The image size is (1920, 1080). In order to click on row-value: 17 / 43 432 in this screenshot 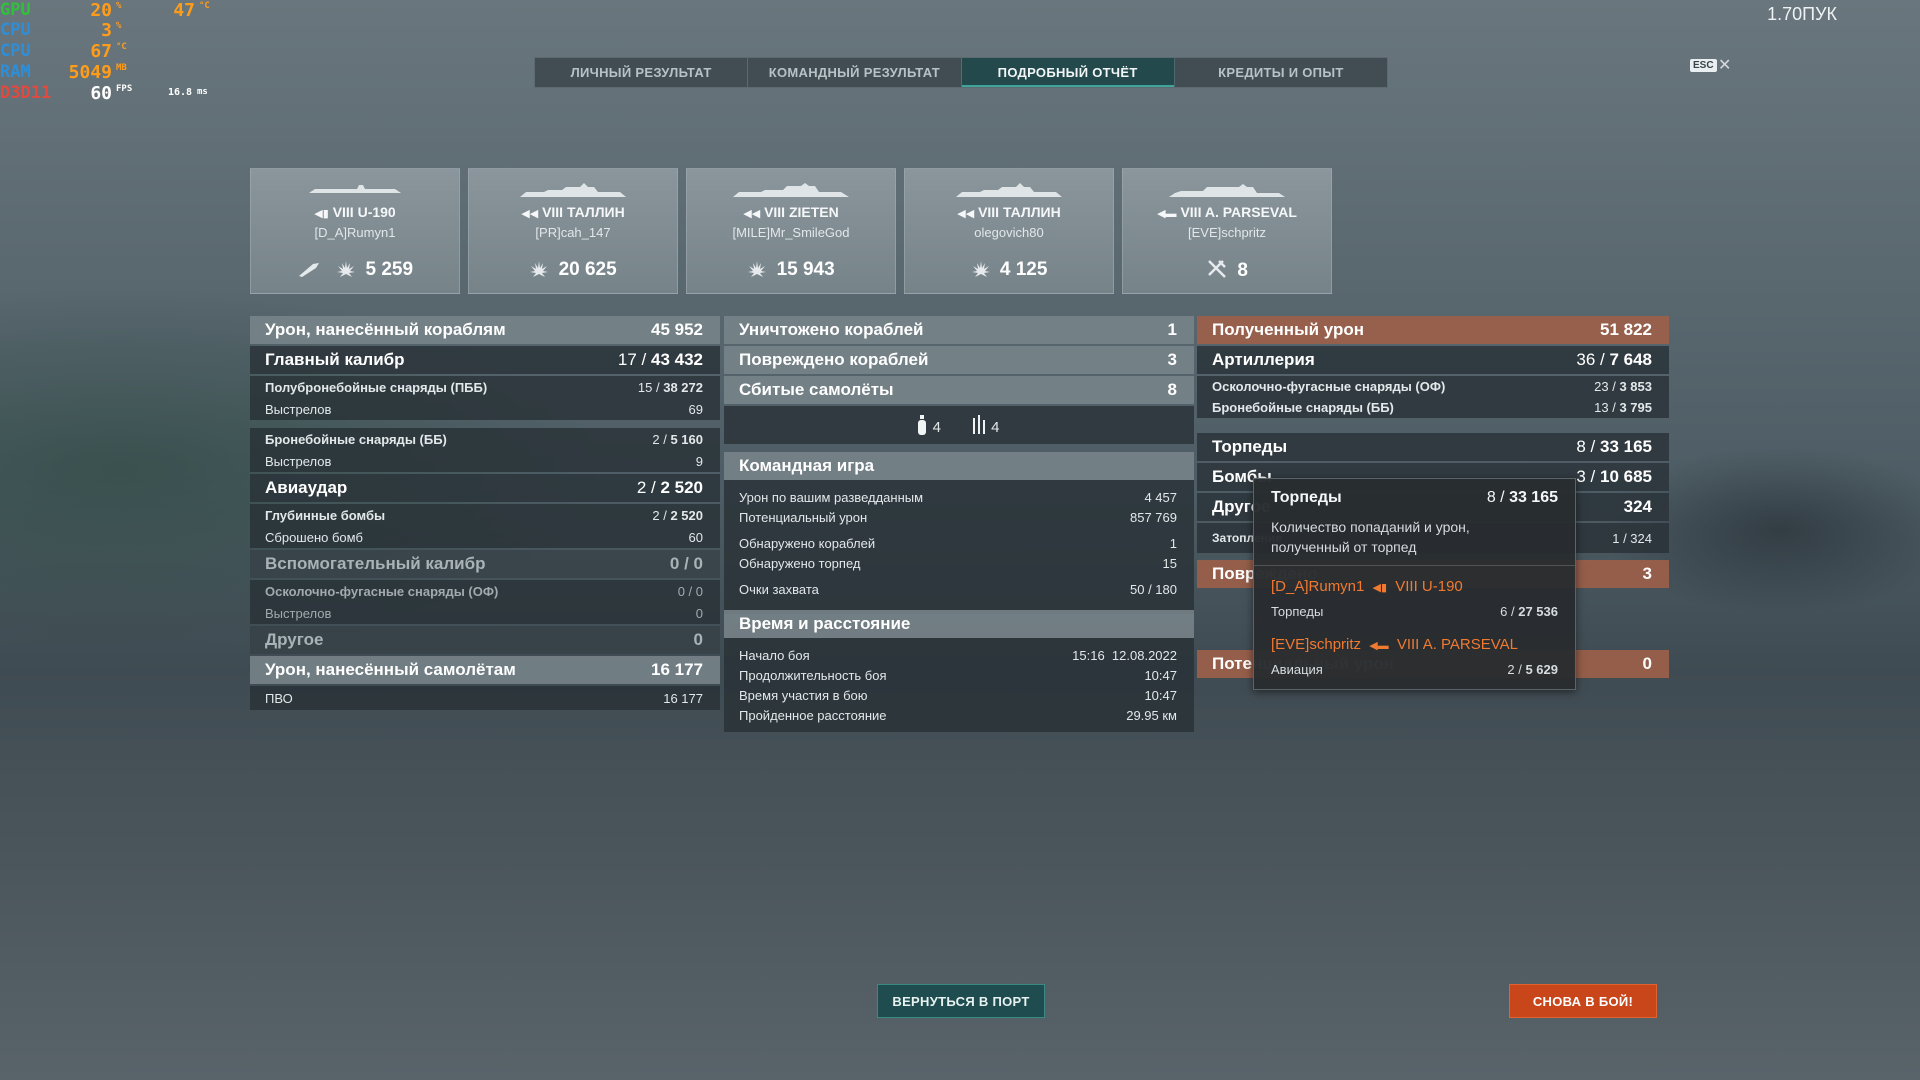, I will do `click(660, 359)`.